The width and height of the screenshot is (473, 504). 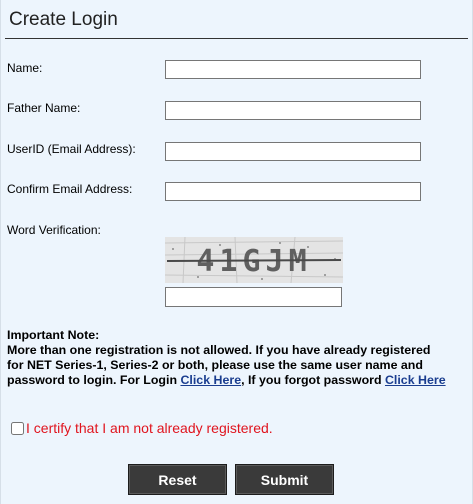 I want to click on forgot-password-link: Click Here, so click(x=415, y=380).